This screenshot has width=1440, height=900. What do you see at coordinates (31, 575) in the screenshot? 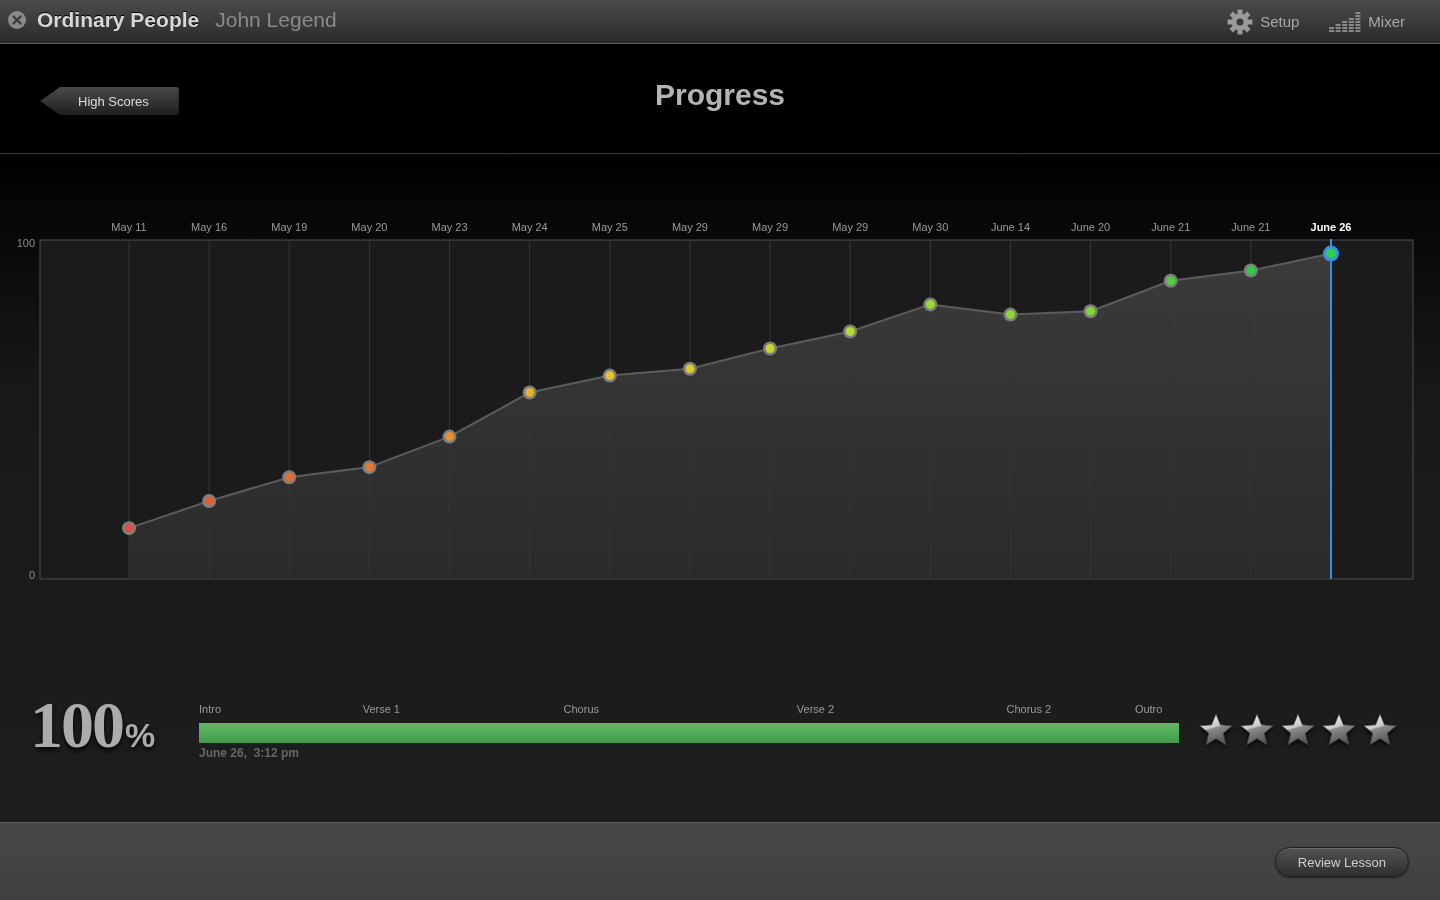
I see `y-axis-label: 0` at bounding box center [31, 575].